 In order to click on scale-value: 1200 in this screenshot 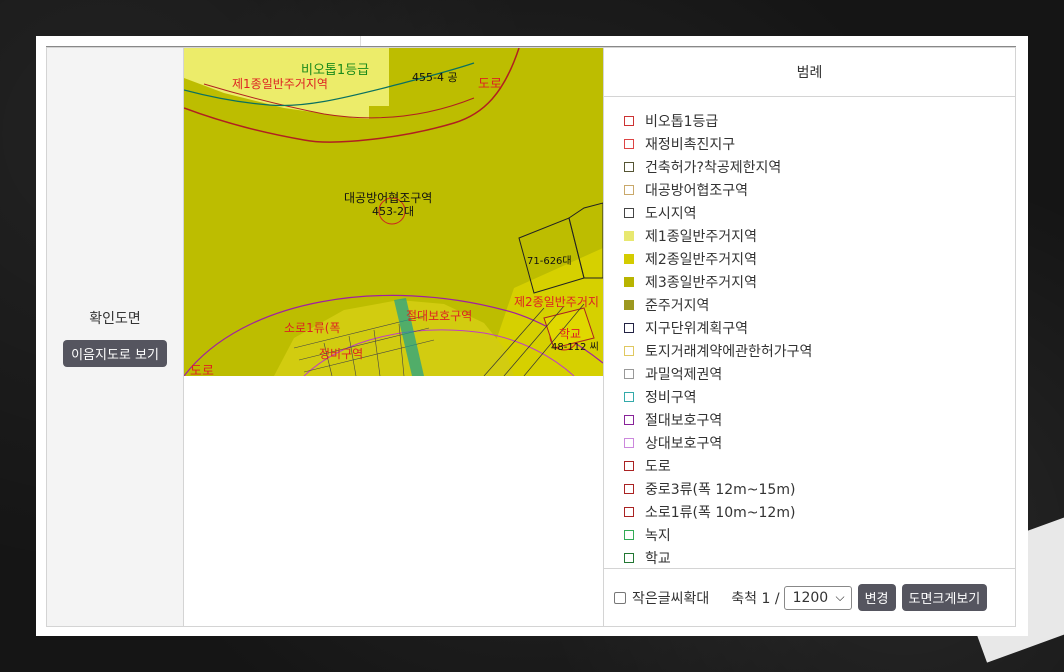, I will do `click(810, 597)`.